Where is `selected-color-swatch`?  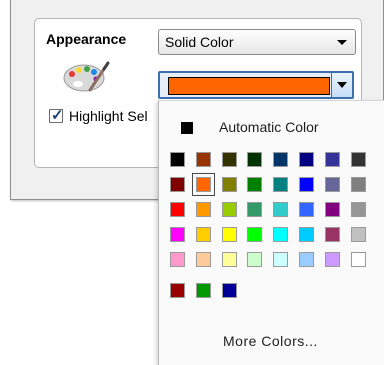
selected-color-swatch is located at coordinates (249, 86).